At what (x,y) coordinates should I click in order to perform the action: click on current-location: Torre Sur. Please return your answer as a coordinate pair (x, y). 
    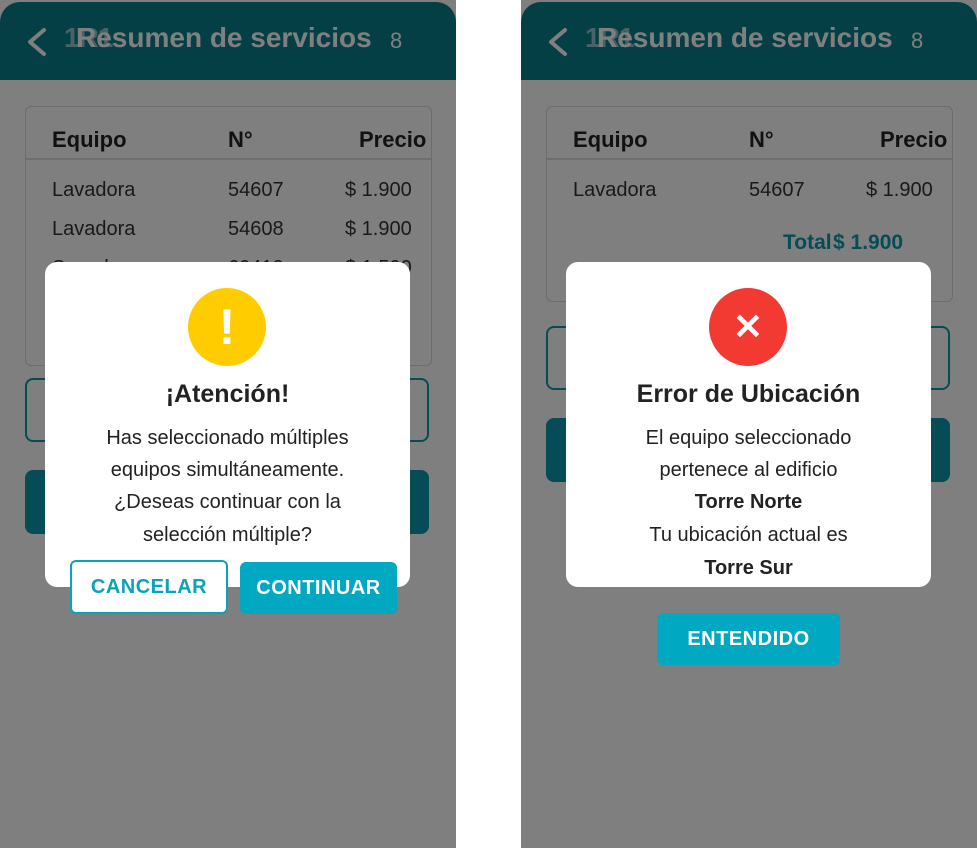
    Looking at the image, I should click on (748, 568).